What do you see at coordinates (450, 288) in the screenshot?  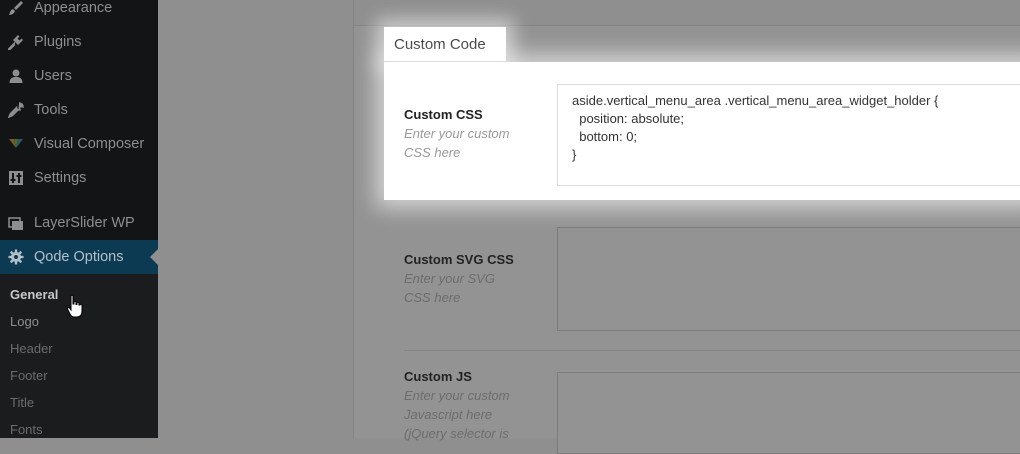 I see `custom-svg-css-help: Enter your SVG CSS here` at bounding box center [450, 288].